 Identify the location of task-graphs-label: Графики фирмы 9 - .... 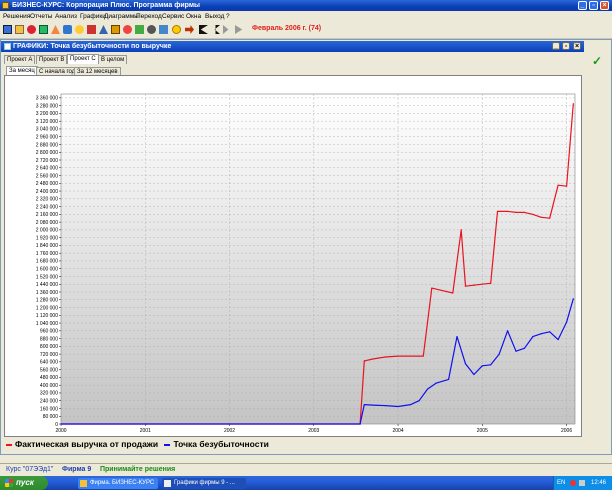
(204, 483).